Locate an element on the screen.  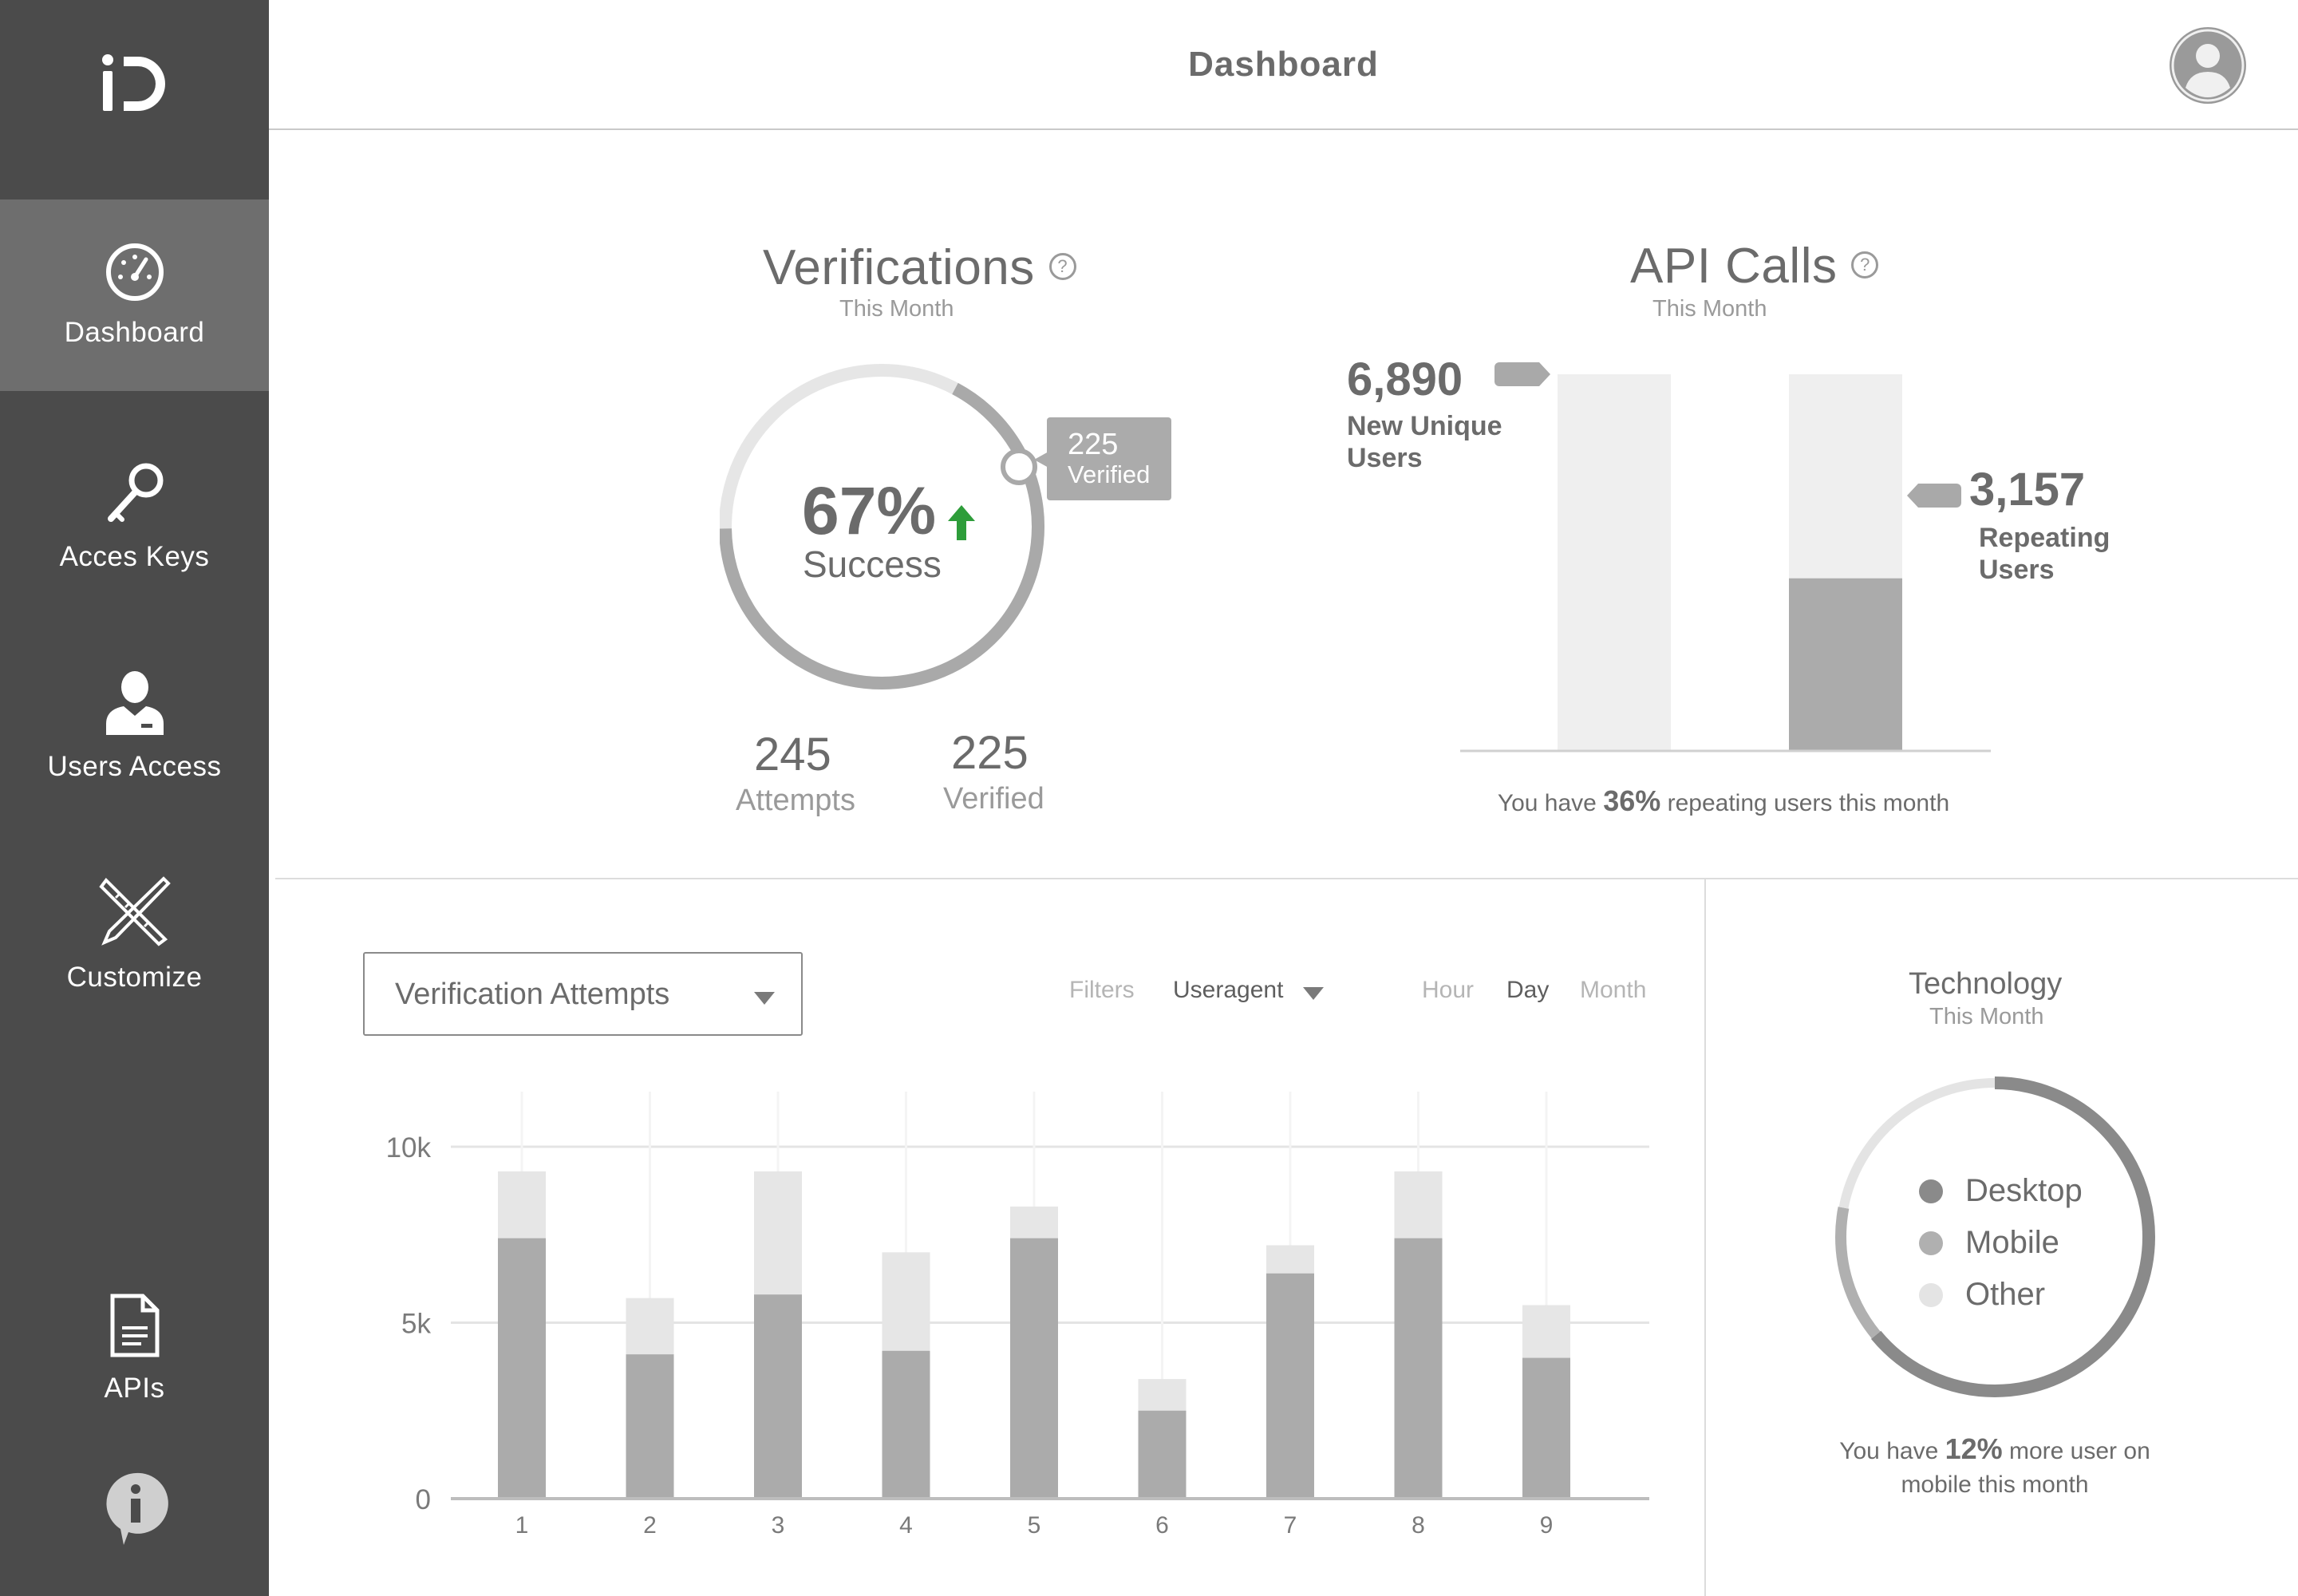
filters-label: Filters is located at coordinates (1102, 990).